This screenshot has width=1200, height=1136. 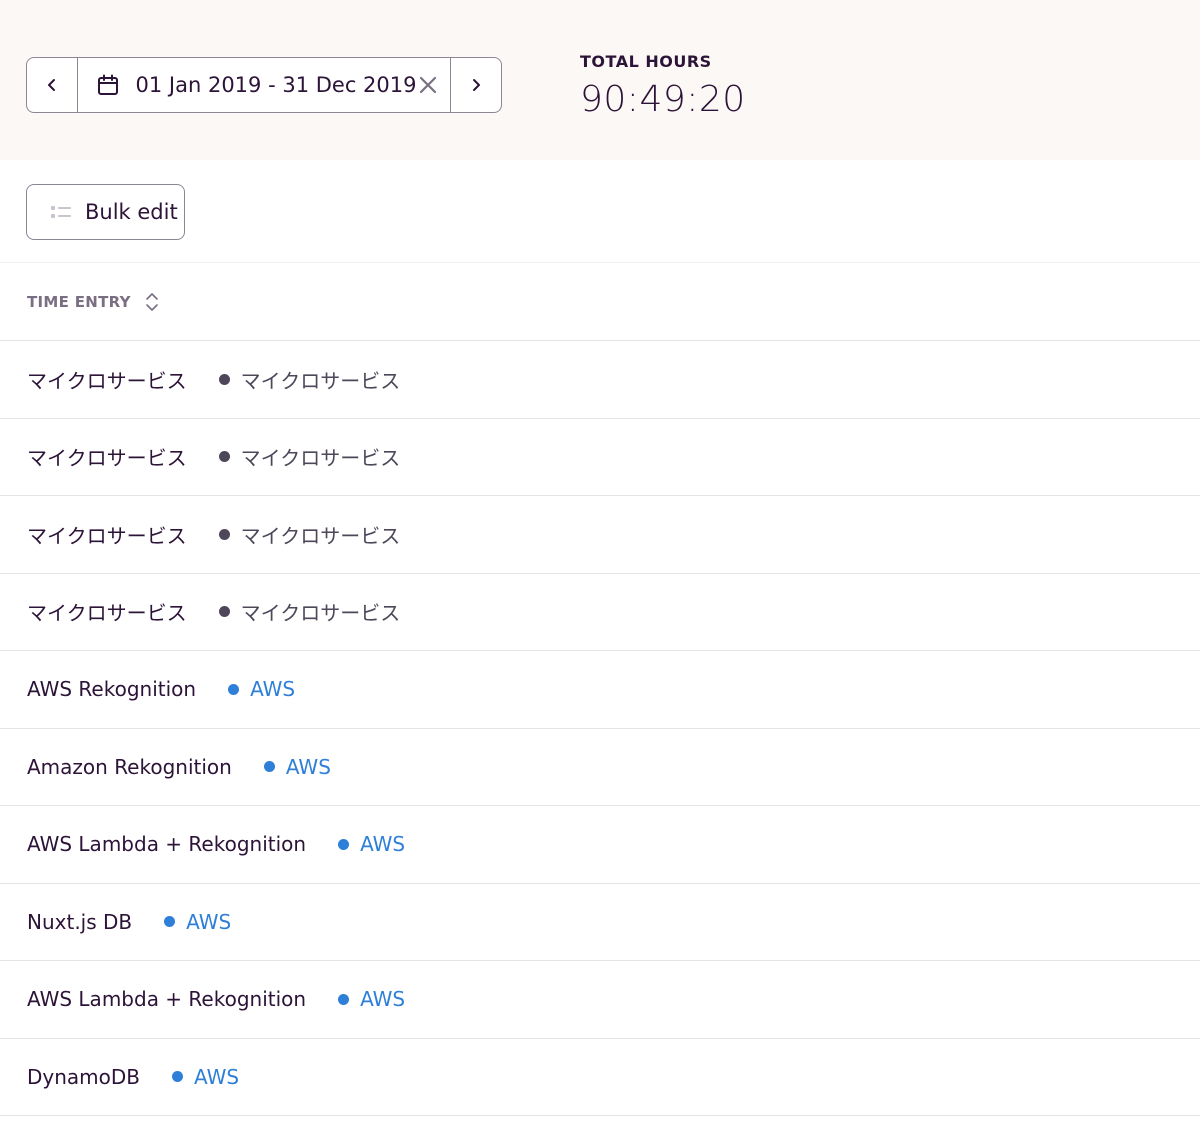 What do you see at coordinates (131, 212) in the screenshot?
I see `bulk-edit-label: Bulk edit` at bounding box center [131, 212].